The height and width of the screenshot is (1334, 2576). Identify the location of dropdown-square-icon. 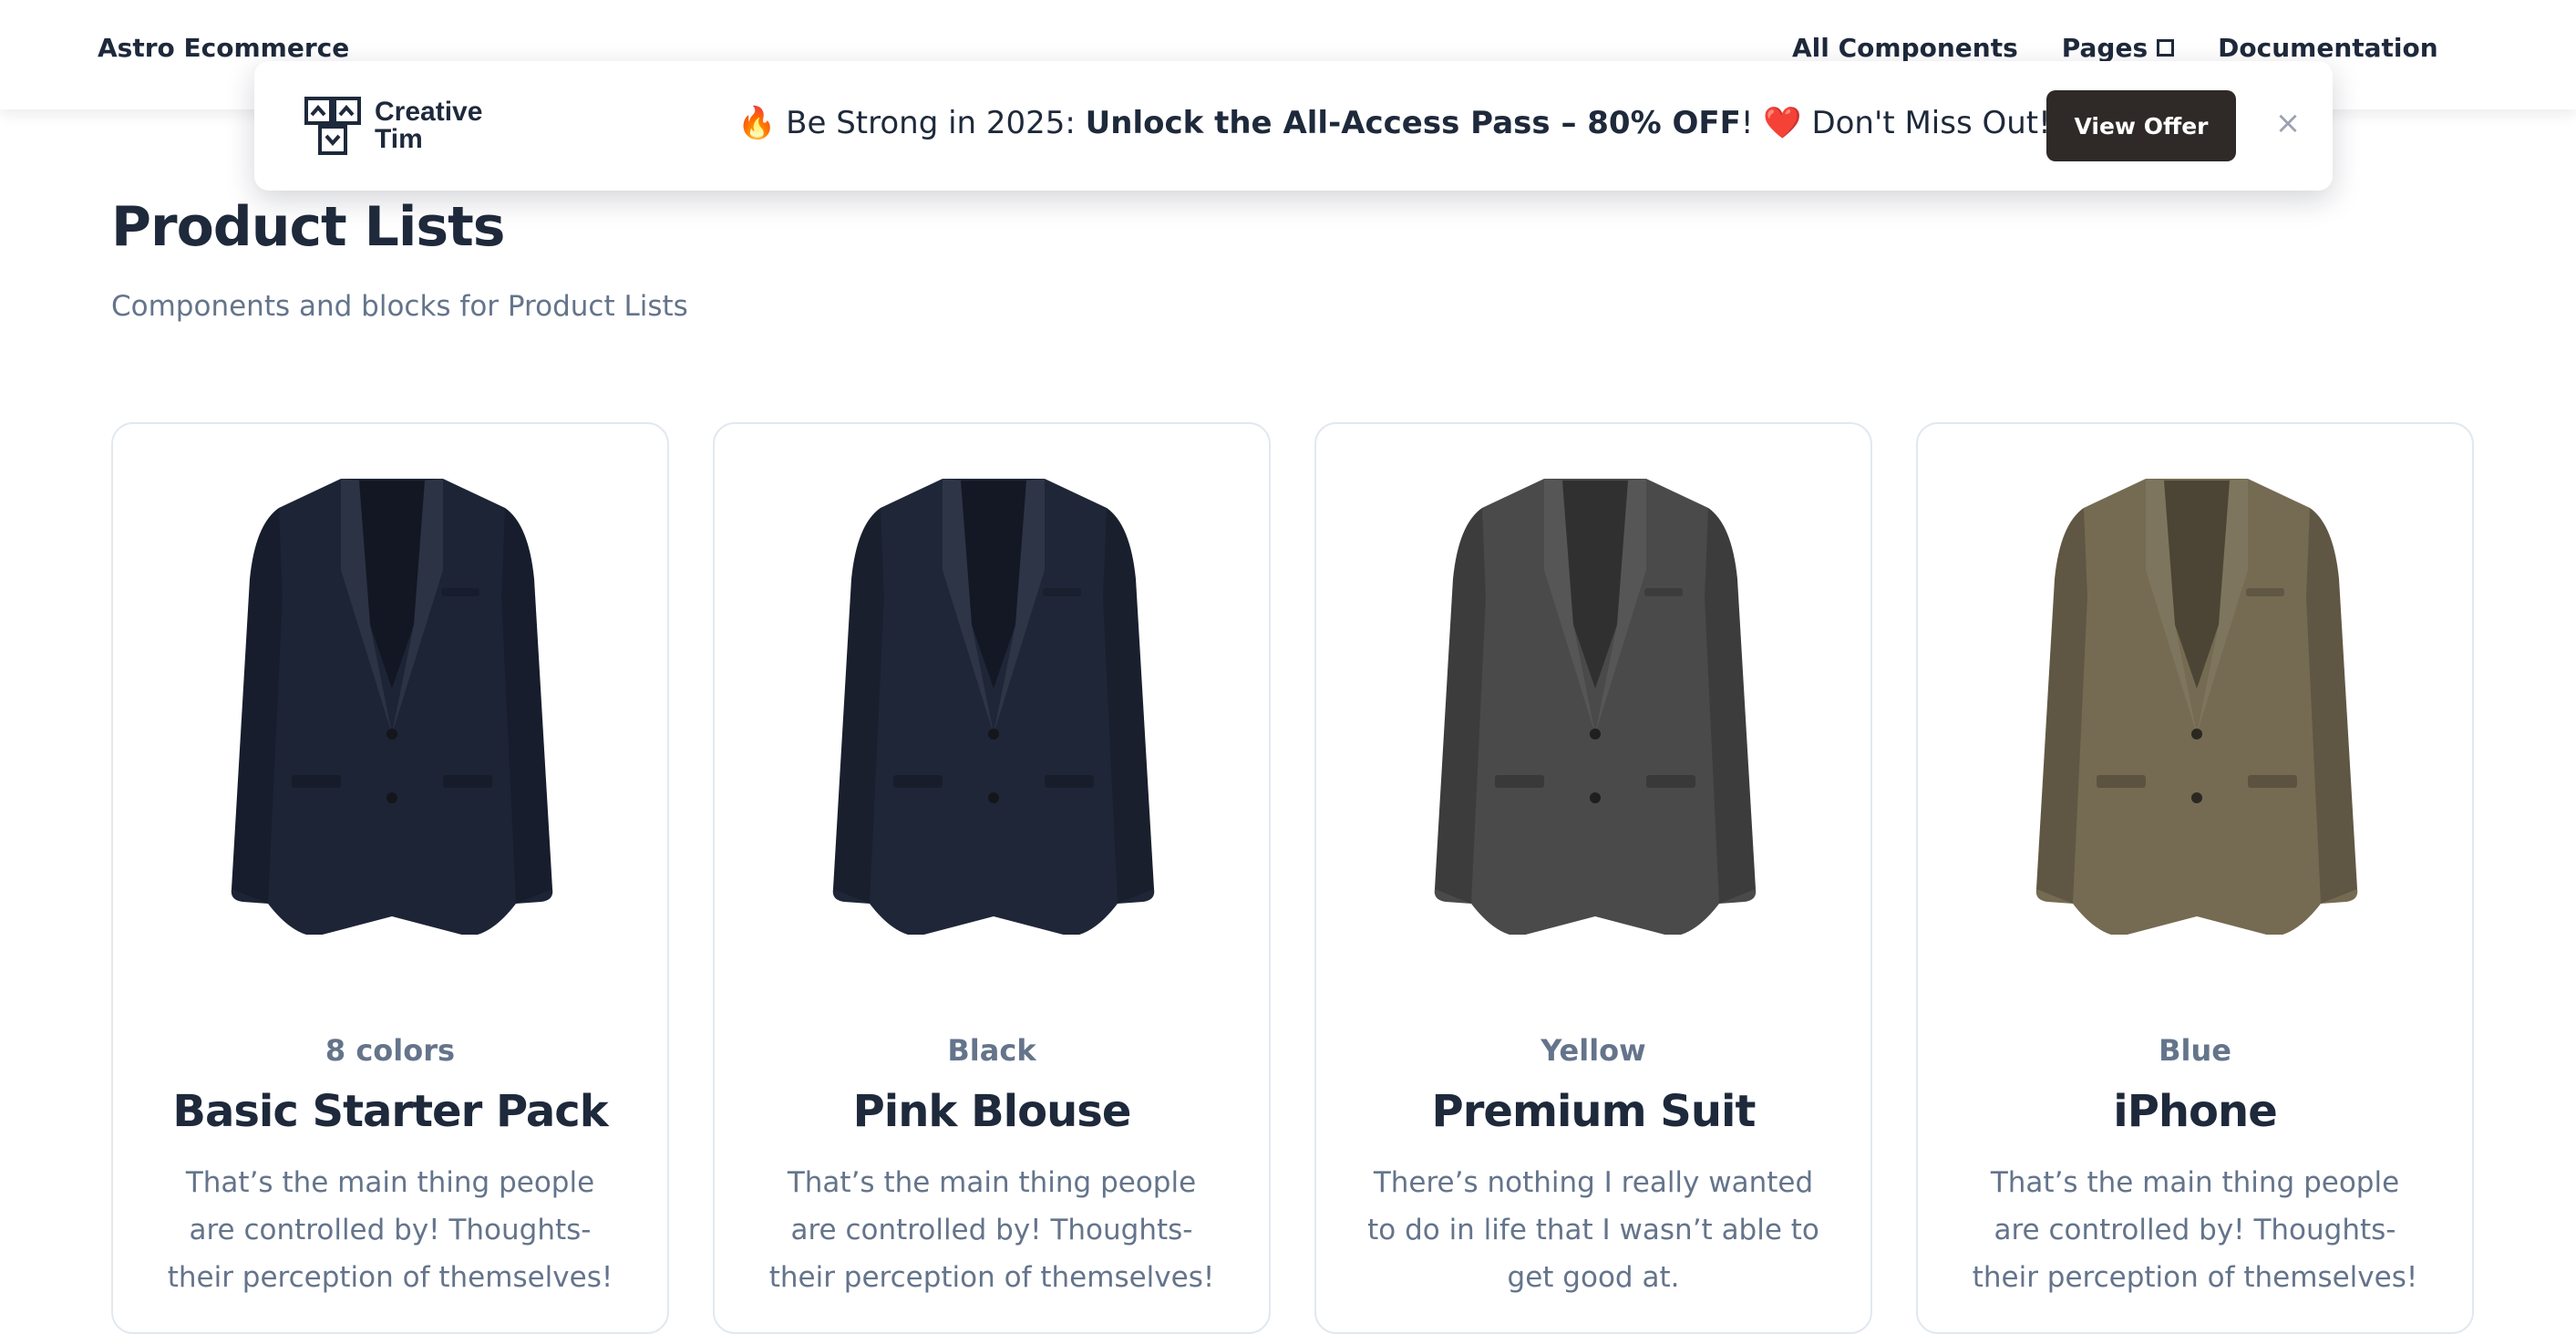
(2166, 48).